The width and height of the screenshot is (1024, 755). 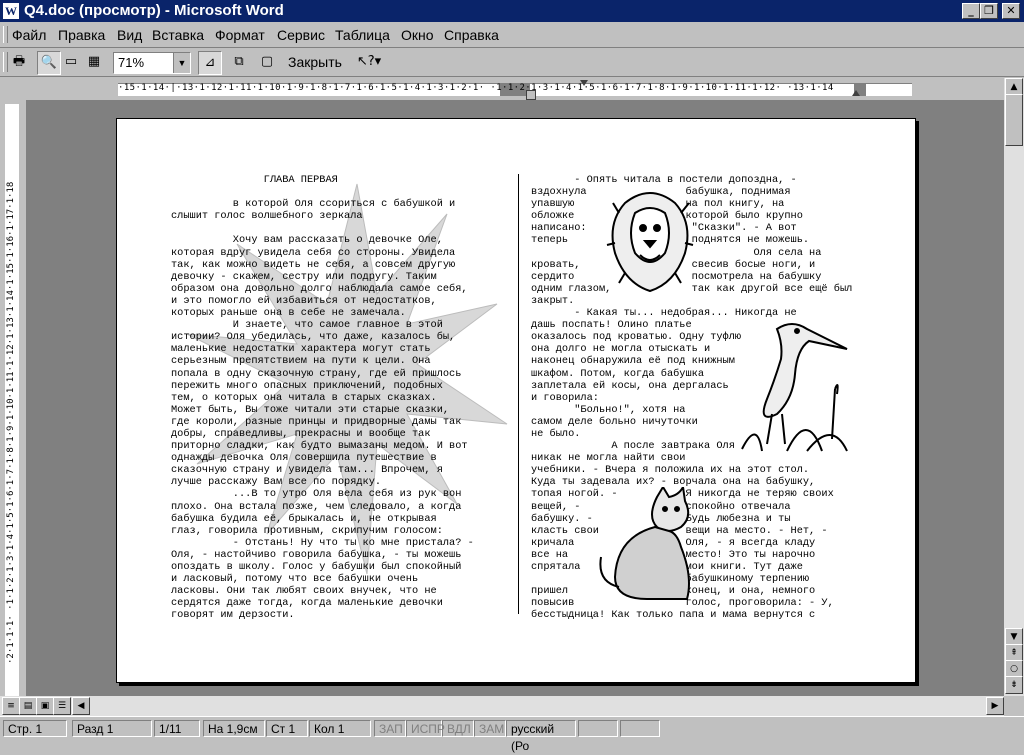 What do you see at coordinates (995, 706) in the screenshot?
I see `scroll-right-icon: ▶` at bounding box center [995, 706].